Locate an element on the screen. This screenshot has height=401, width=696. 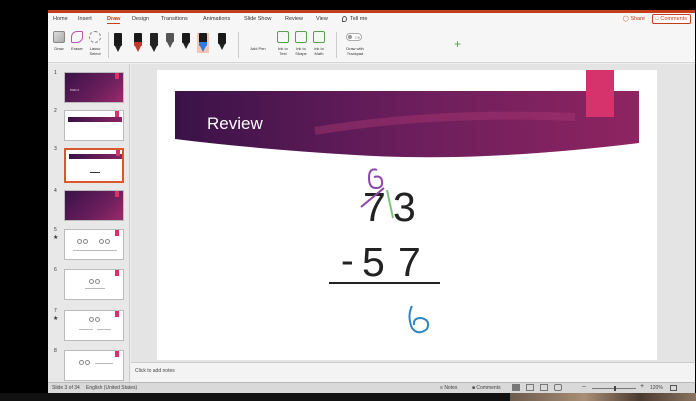
tab-animations: Animations is located at coordinates (216, 19).